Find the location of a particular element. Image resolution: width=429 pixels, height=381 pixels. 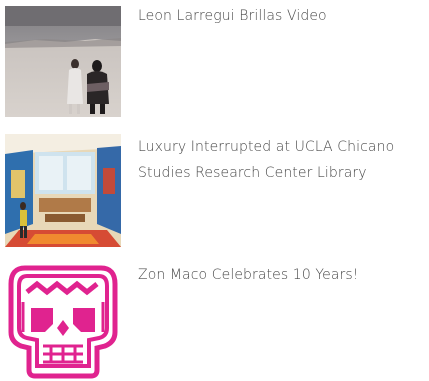

article-thumbnail-interior-room is located at coordinates (63, 190).